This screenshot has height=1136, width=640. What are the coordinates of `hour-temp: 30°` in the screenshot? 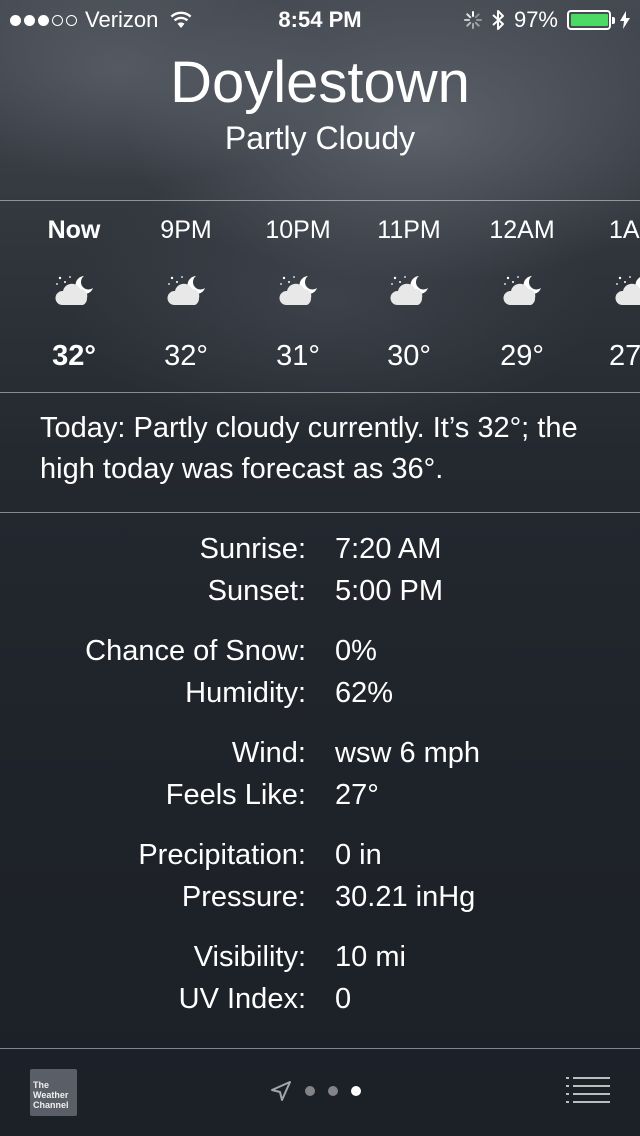 It's located at (409, 356).